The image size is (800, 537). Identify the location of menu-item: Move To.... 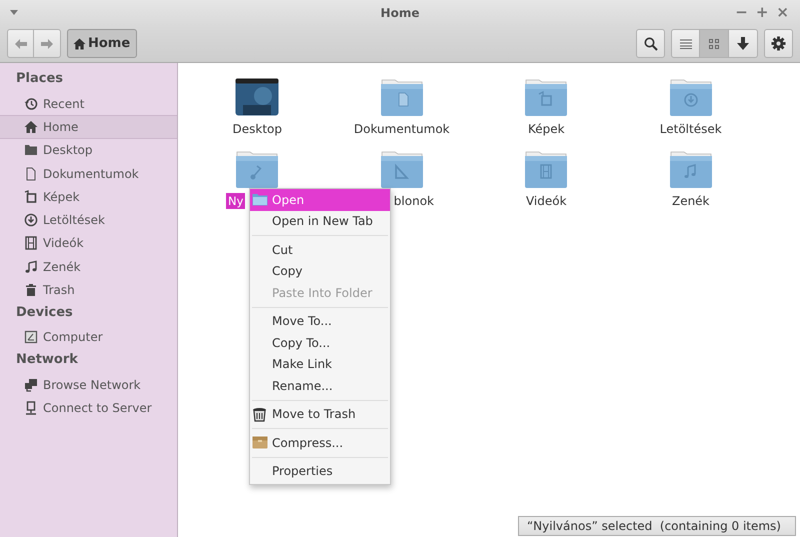
(320, 321).